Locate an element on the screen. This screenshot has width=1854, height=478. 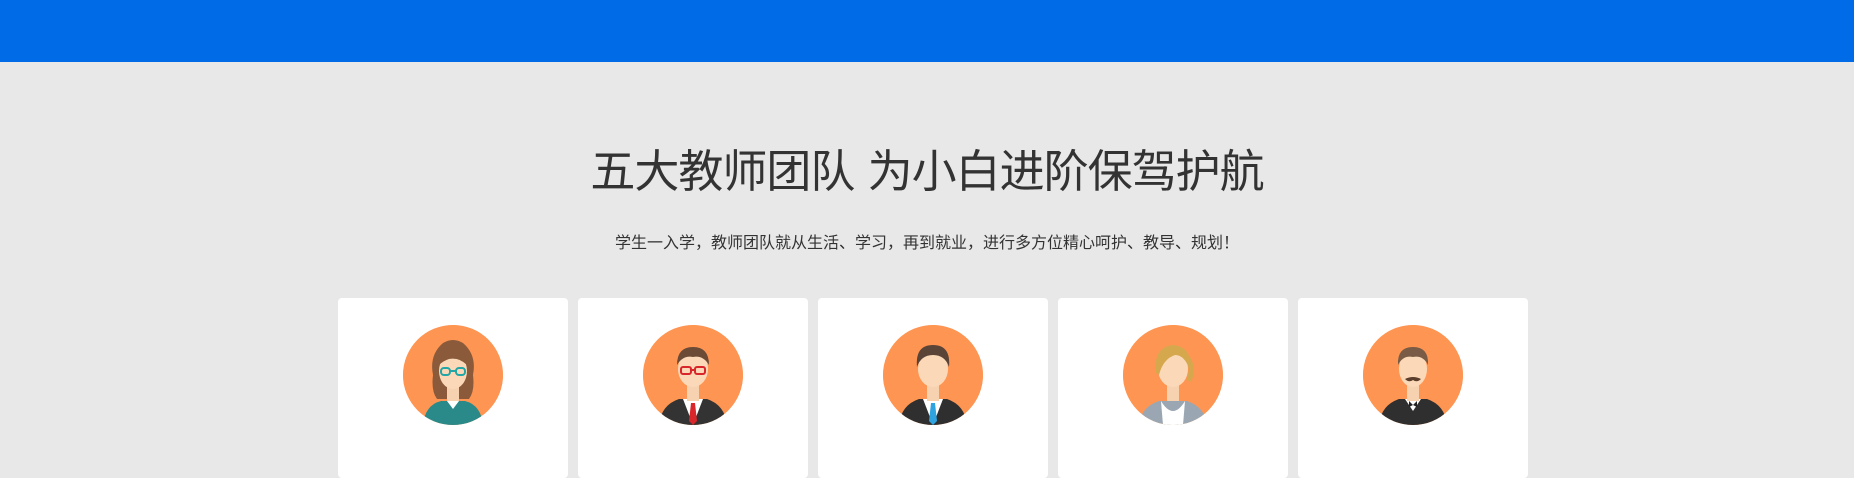
male-teacher-blue-tie-avatar-icon is located at coordinates (933, 375).